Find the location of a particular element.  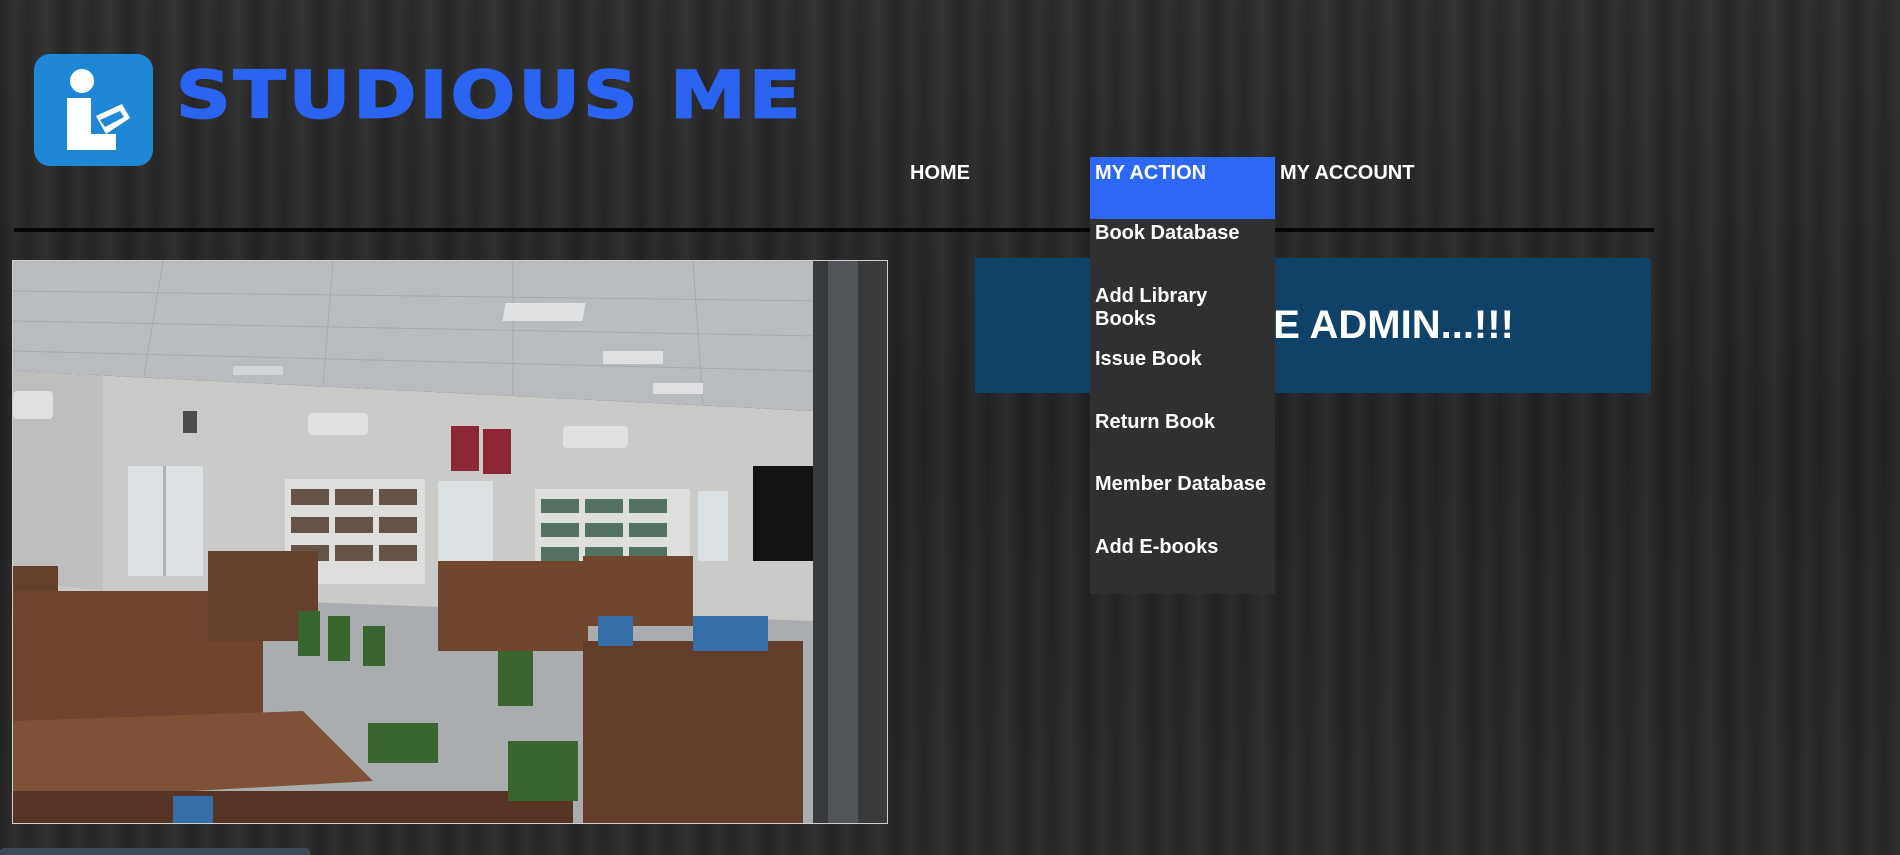

header-divider is located at coordinates (834, 230).